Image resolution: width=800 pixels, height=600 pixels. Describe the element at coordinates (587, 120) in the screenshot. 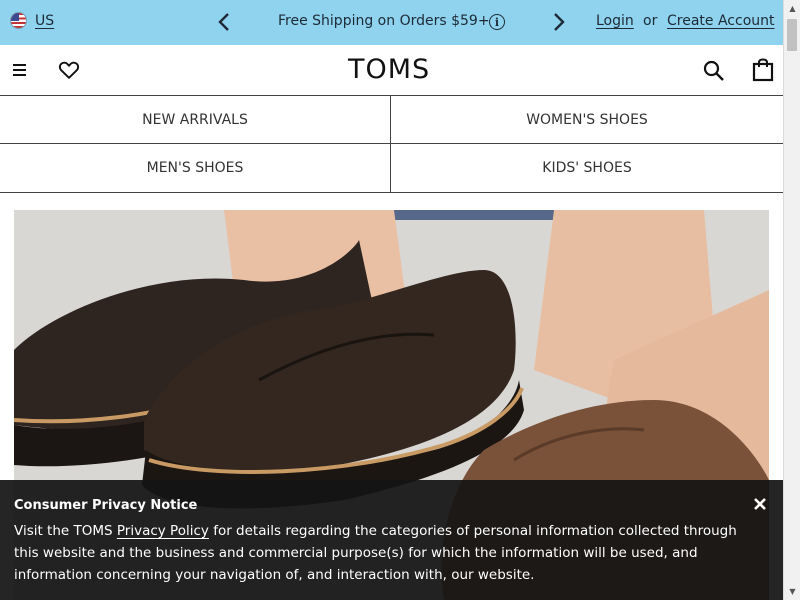

I see `nav-womens-shoes: WOMEN'S SHOES` at that location.